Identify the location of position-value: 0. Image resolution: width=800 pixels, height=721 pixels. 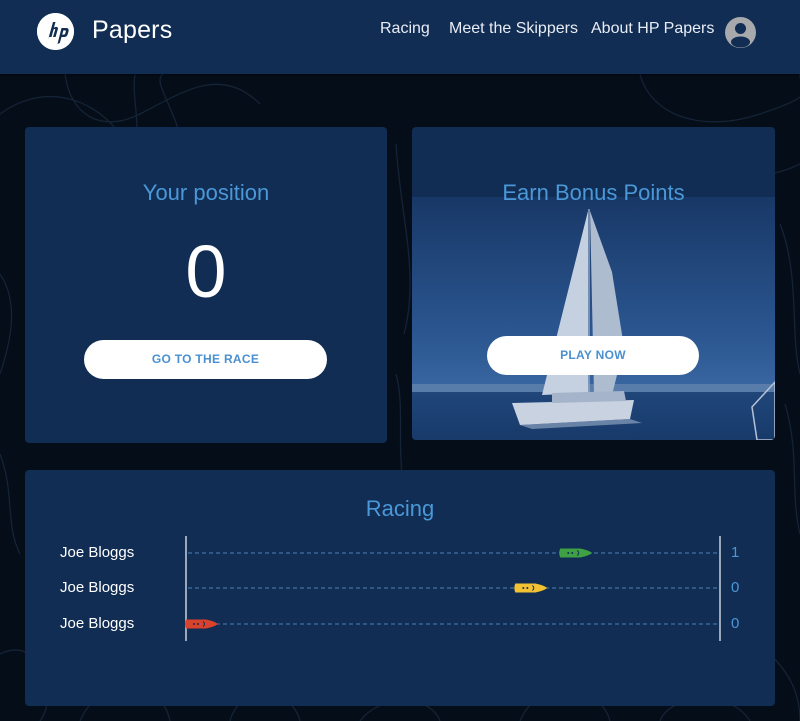
(206, 271).